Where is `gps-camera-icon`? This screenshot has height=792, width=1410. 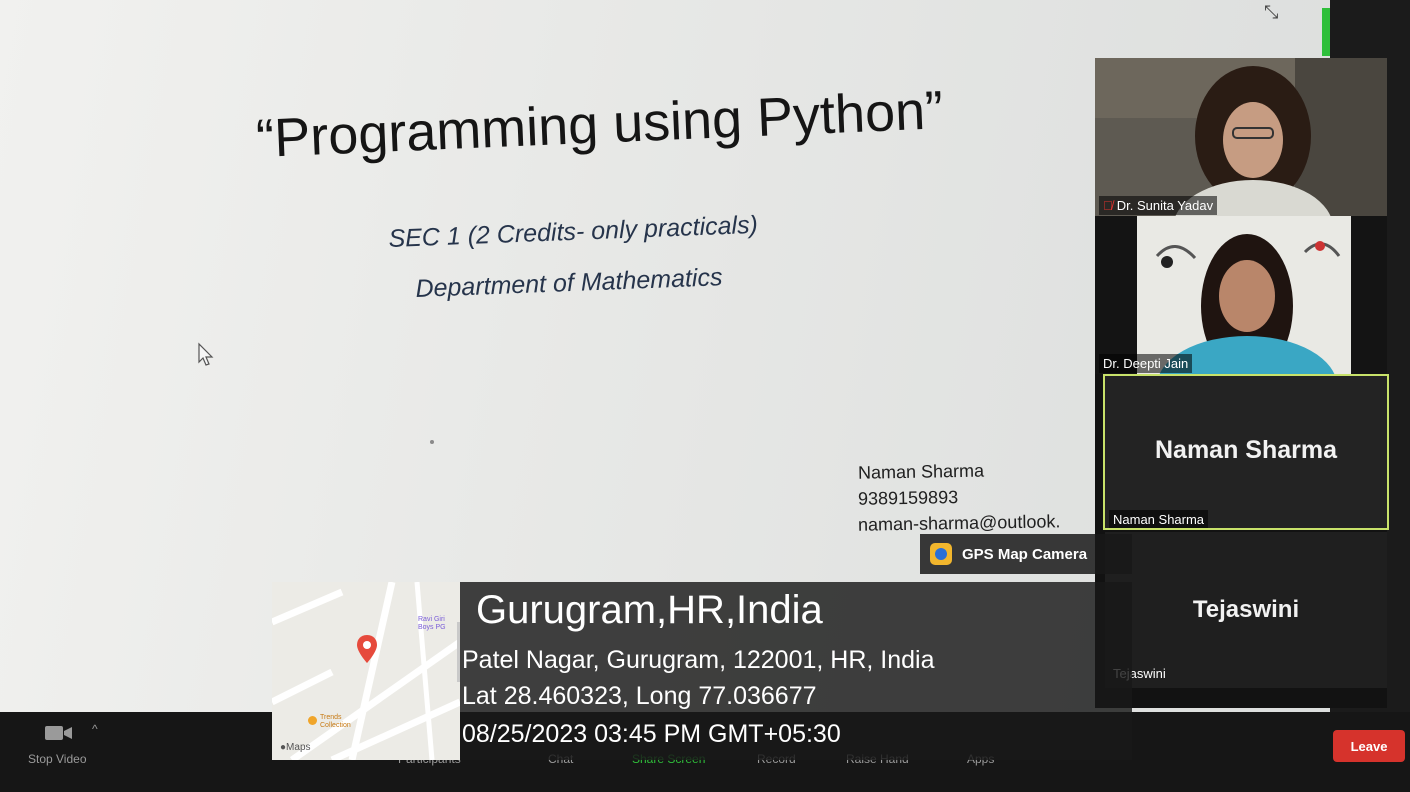
gps-camera-icon is located at coordinates (941, 554).